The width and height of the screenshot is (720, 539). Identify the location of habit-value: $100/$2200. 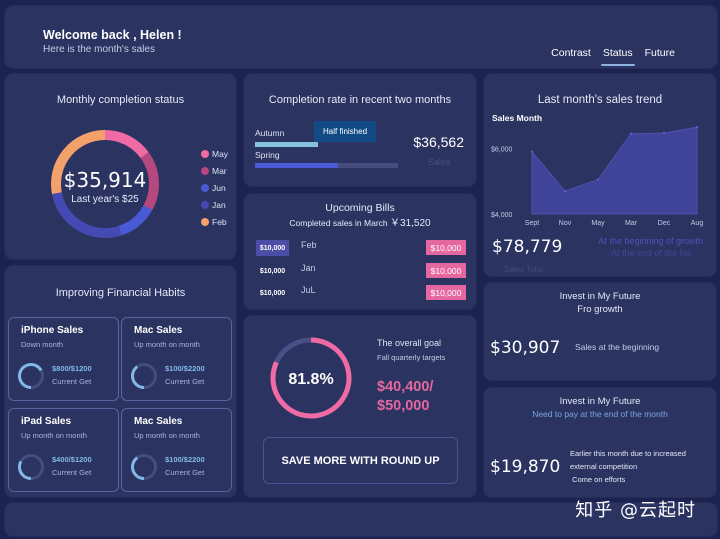
(185, 368).